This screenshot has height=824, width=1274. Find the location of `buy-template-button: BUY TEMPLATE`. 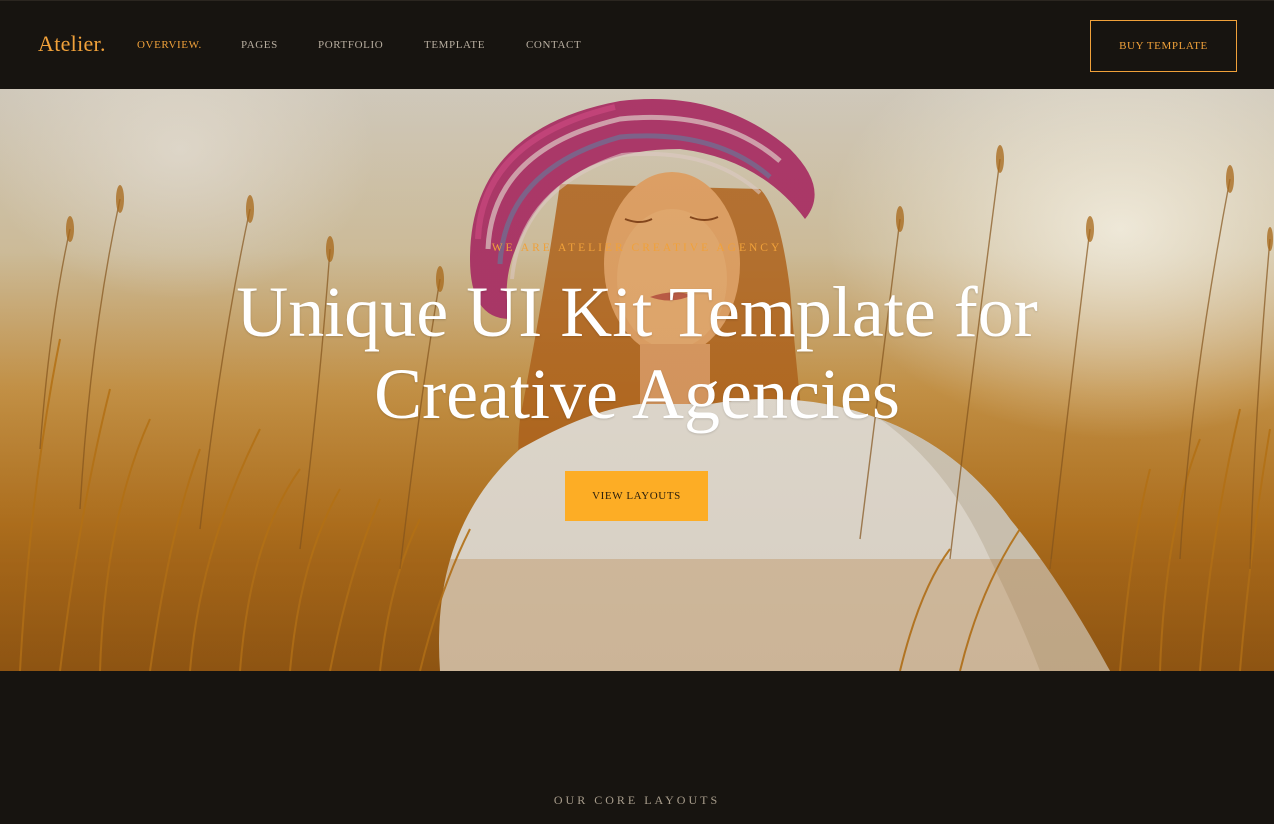

buy-template-button: BUY TEMPLATE is located at coordinates (1163, 46).